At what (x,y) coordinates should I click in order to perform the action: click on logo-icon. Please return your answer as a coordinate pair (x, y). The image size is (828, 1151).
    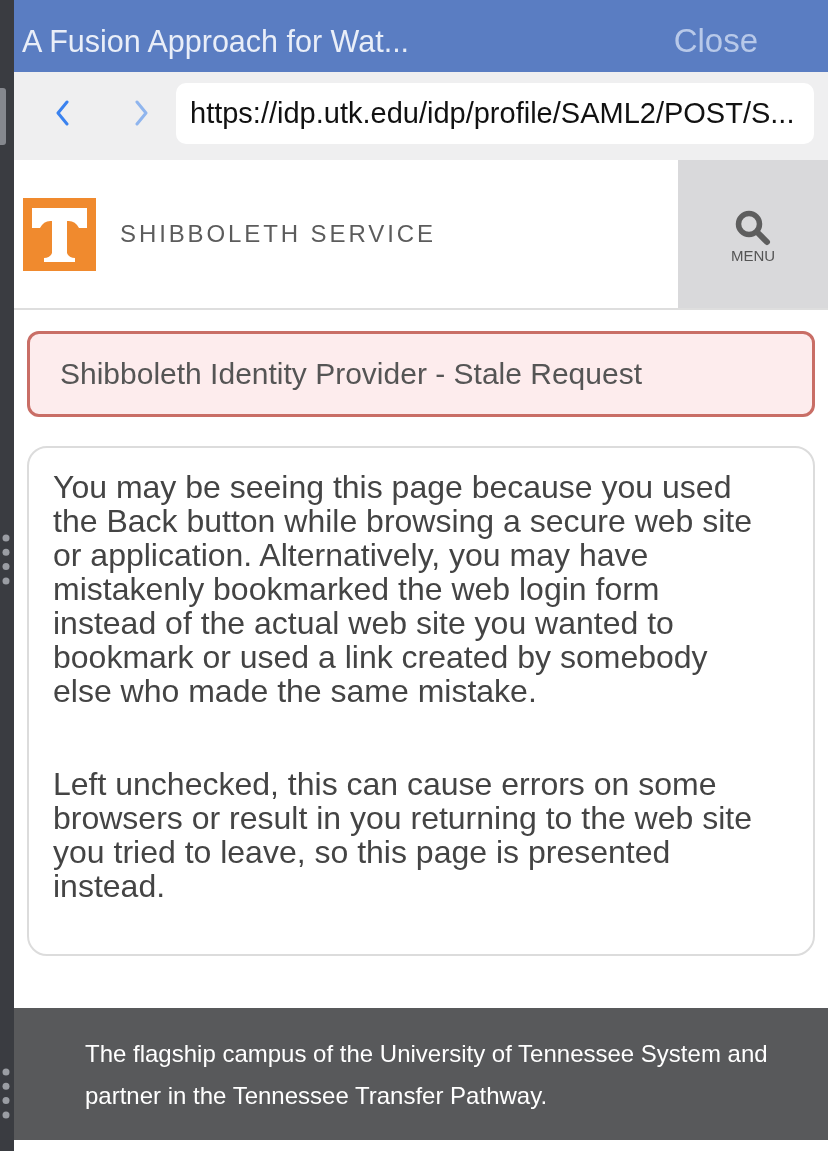
    Looking at the image, I should click on (59, 234).